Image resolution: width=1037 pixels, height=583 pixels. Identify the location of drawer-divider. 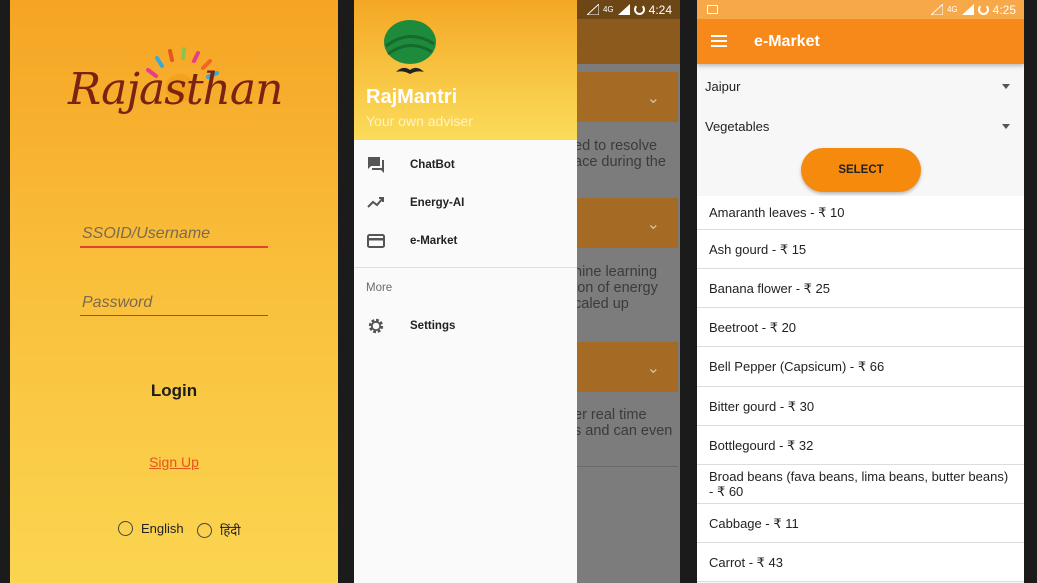
(465, 267).